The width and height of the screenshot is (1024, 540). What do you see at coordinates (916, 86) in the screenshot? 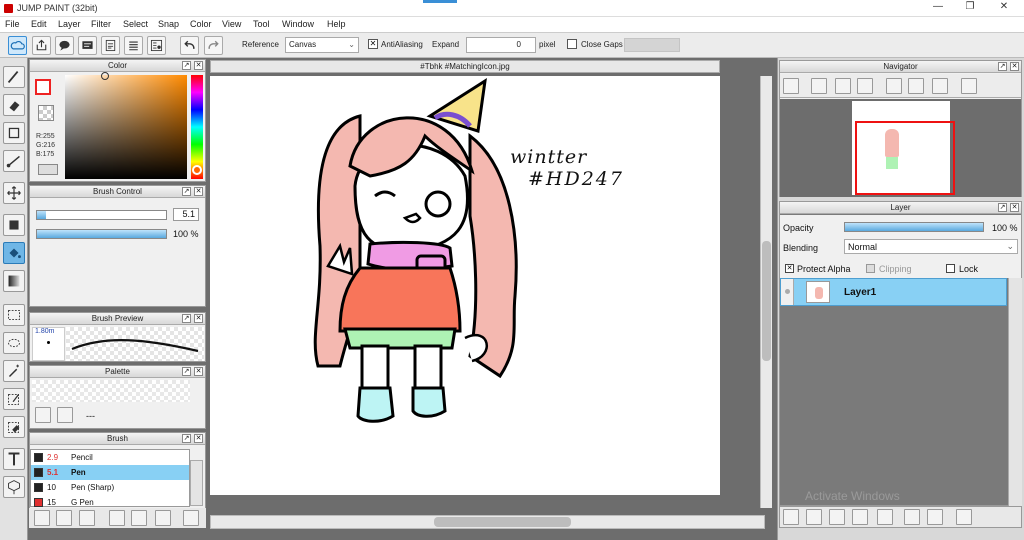
I see `reset-view-icon` at bounding box center [916, 86].